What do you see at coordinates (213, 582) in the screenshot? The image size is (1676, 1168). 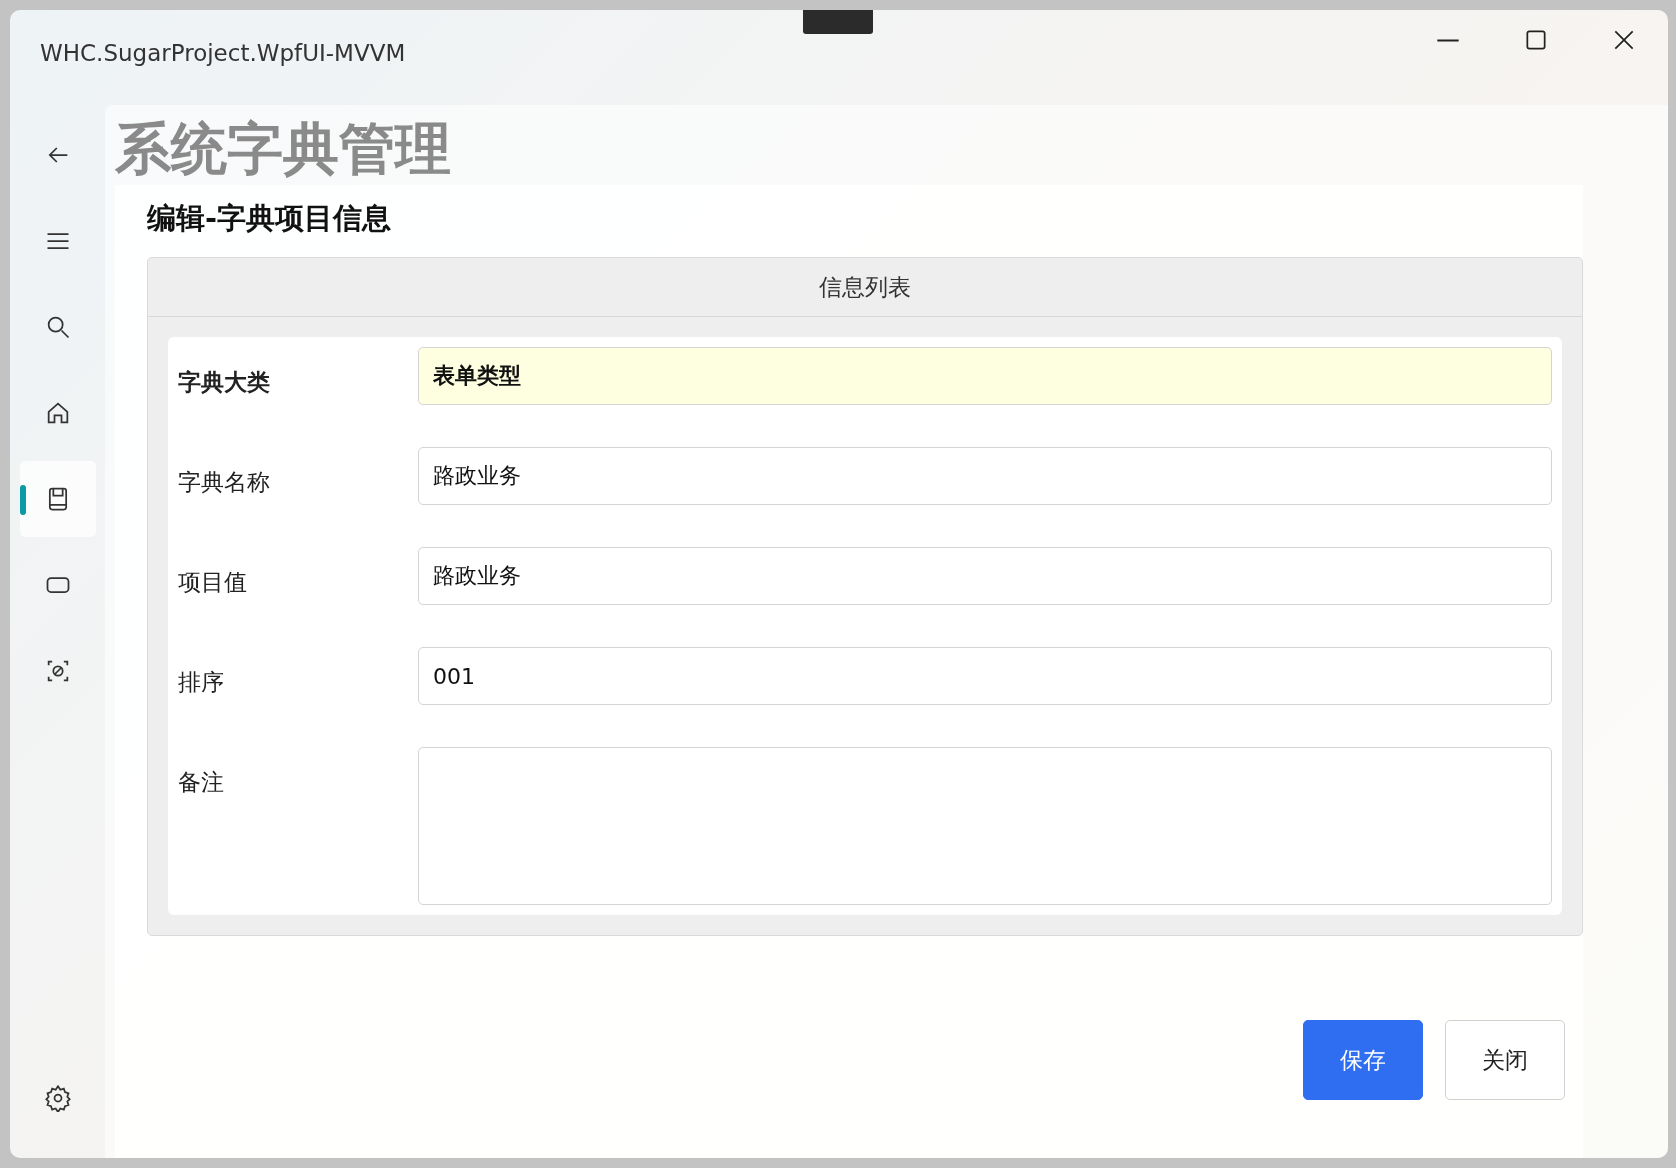 I see `field-label: 项目值` at bounding box center [213, 582].